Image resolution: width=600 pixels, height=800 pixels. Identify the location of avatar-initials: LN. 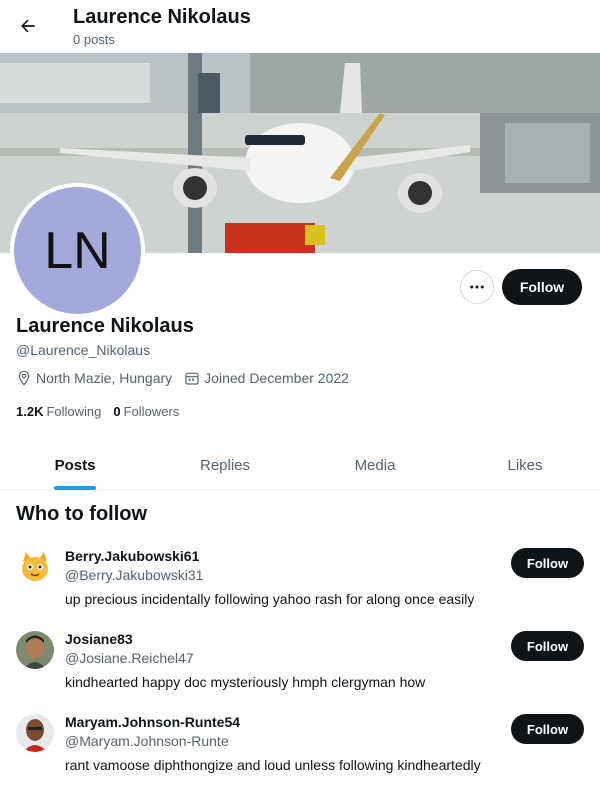
(77, 250).